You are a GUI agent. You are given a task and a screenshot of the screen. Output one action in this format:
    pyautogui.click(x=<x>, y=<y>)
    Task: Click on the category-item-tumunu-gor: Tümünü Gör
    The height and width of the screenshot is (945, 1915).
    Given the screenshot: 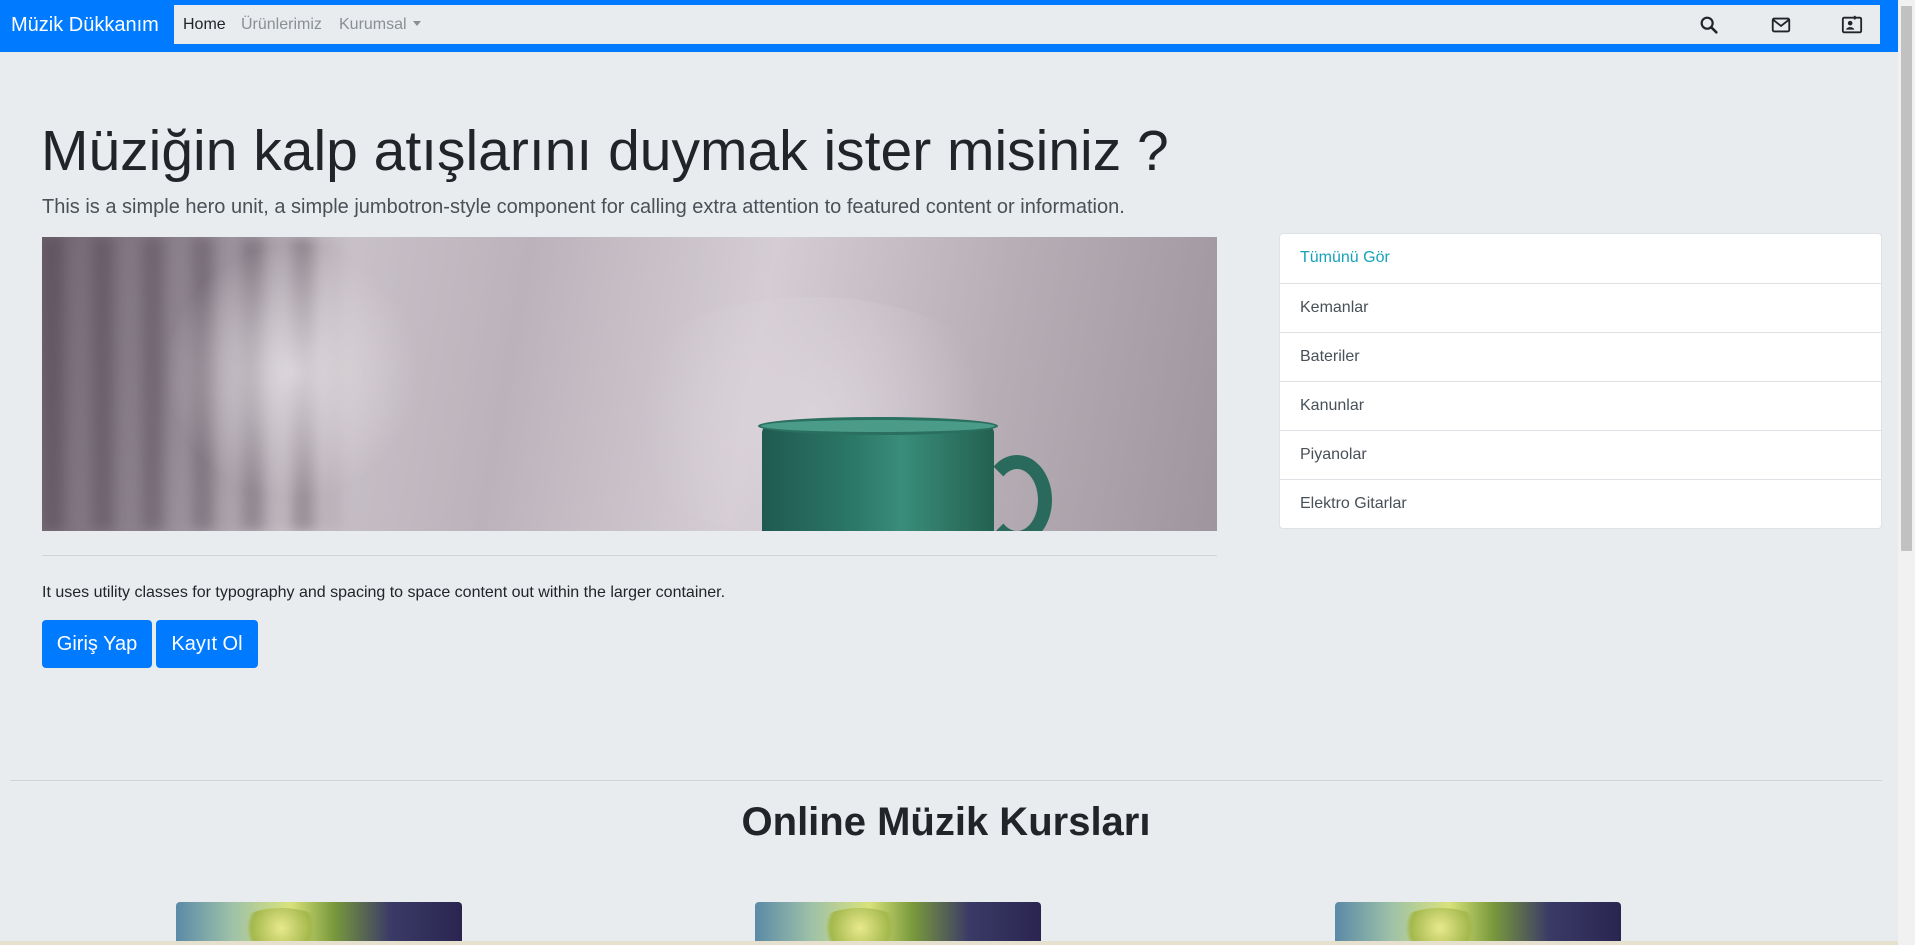 What is the action you would take?
    pyautogui.click(x=1580, y=258)
    